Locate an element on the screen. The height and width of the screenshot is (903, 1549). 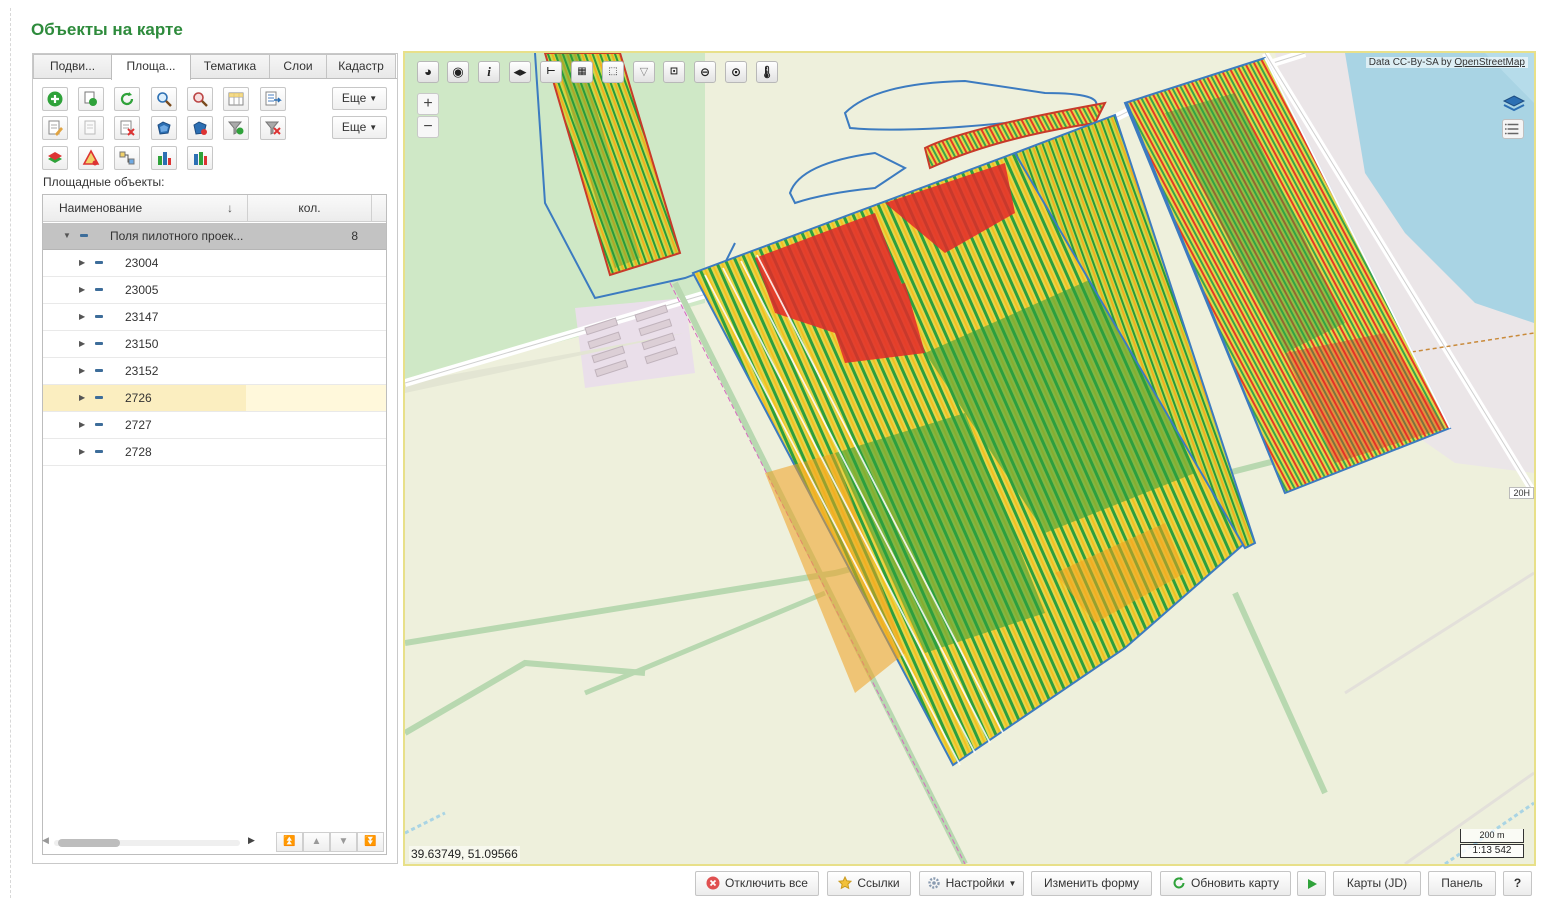
warning-shape-button is located at coordinates (91, 158).